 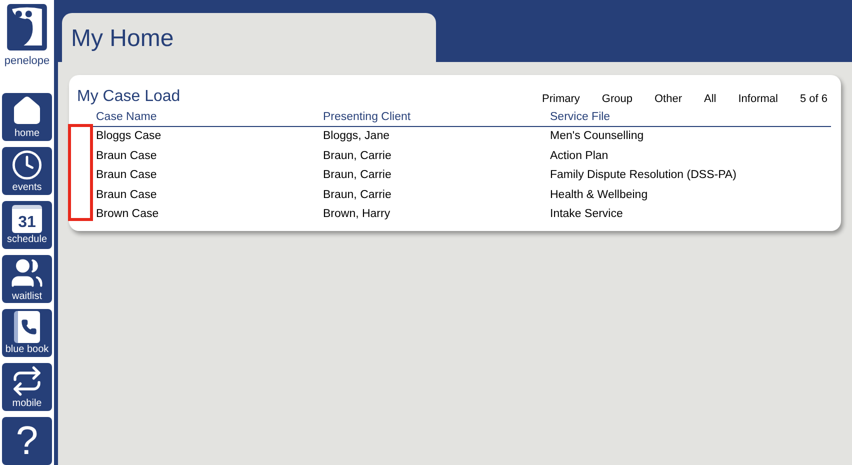 What do you see at coordinates (27, 171) in the screenshot?
I see `nav-button: events` at bounding box center [27, 171].